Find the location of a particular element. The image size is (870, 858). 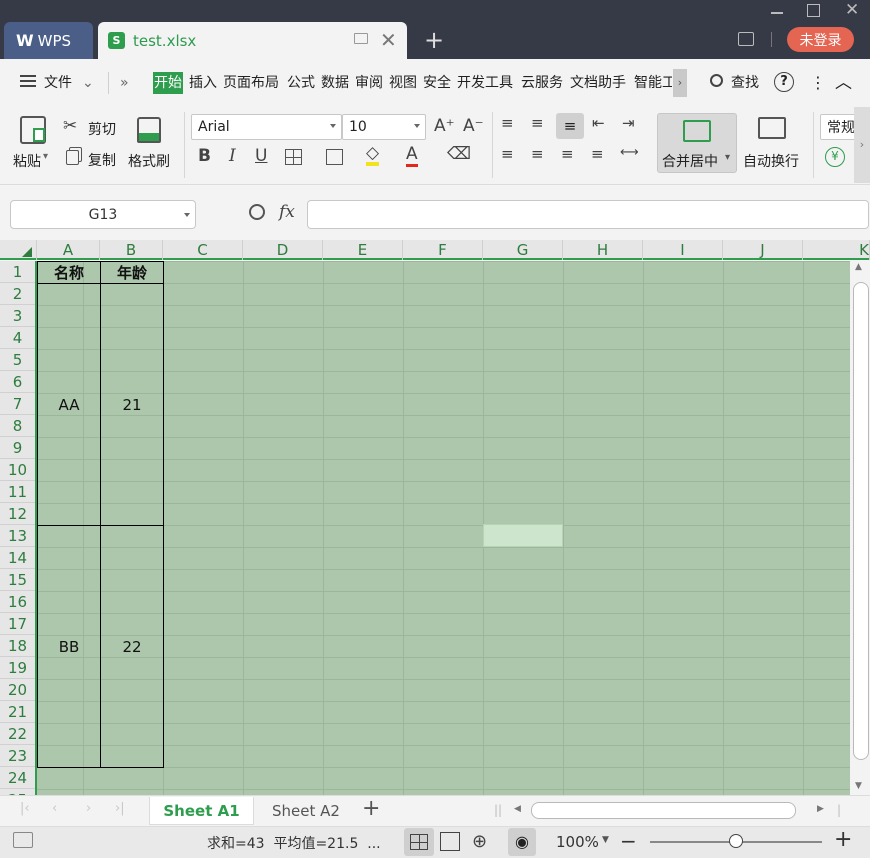

hscroll-split-handle: | is located at coordinates (839, 810).